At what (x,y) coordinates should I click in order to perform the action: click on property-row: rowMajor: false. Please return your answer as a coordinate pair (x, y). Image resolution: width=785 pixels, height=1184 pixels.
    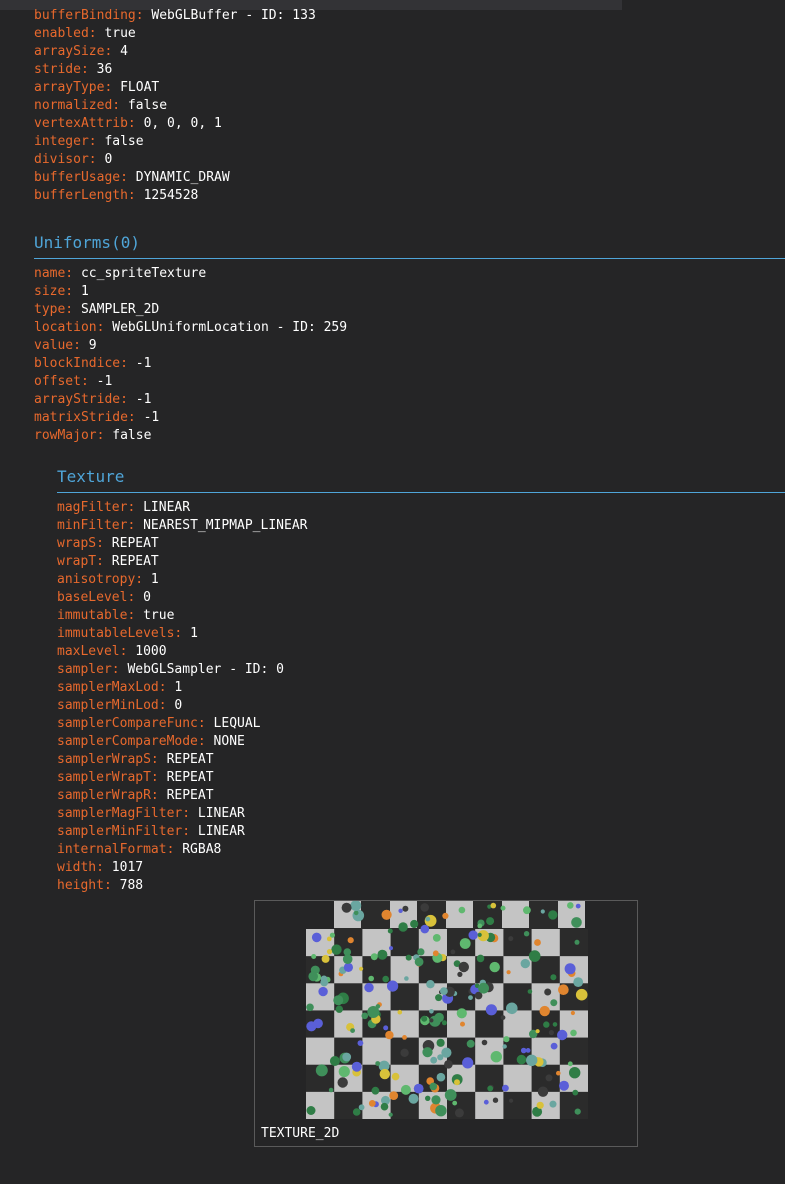
    Looking at the image, I should click on (92, 436).